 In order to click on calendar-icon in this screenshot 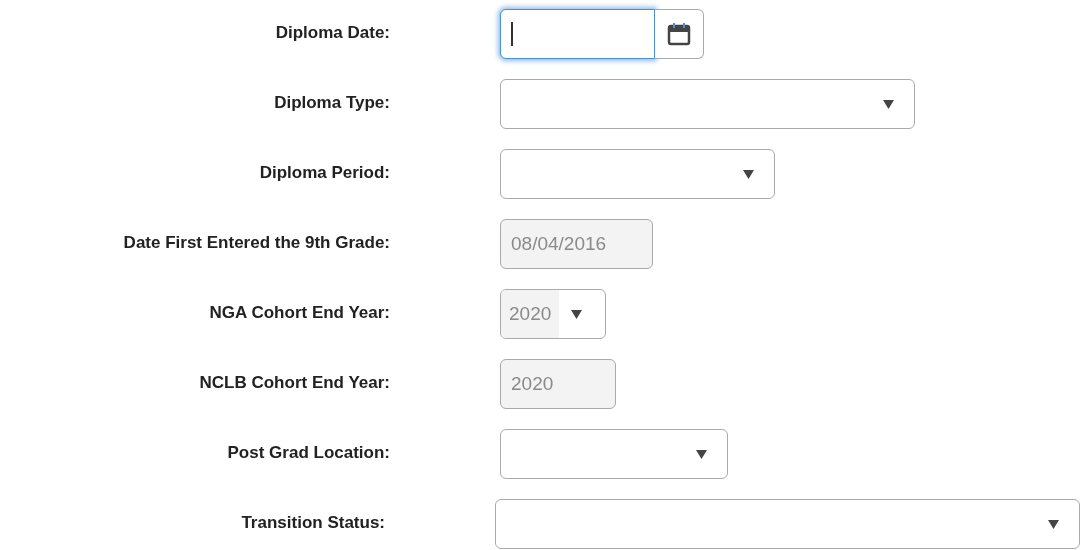, I will do `click(679, 34)`.